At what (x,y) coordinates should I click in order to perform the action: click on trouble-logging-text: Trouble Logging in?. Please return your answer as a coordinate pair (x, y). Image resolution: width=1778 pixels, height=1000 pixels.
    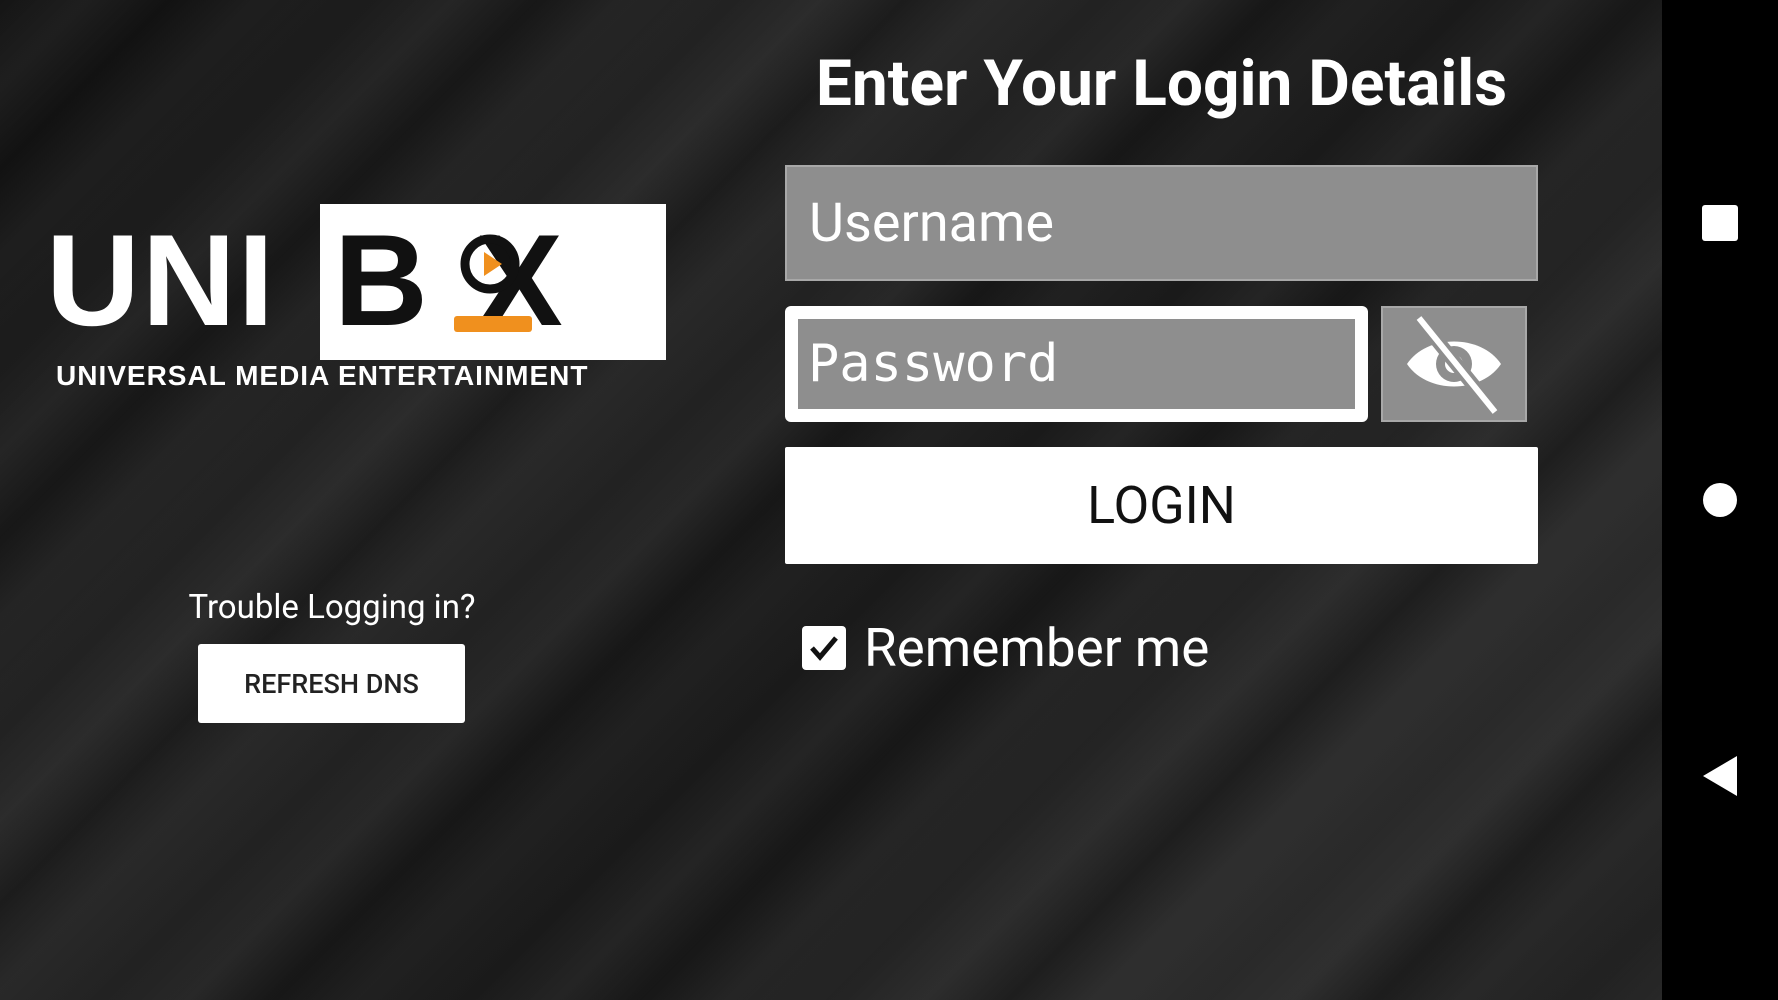
    Looking at the image, I should click on (332, 607).